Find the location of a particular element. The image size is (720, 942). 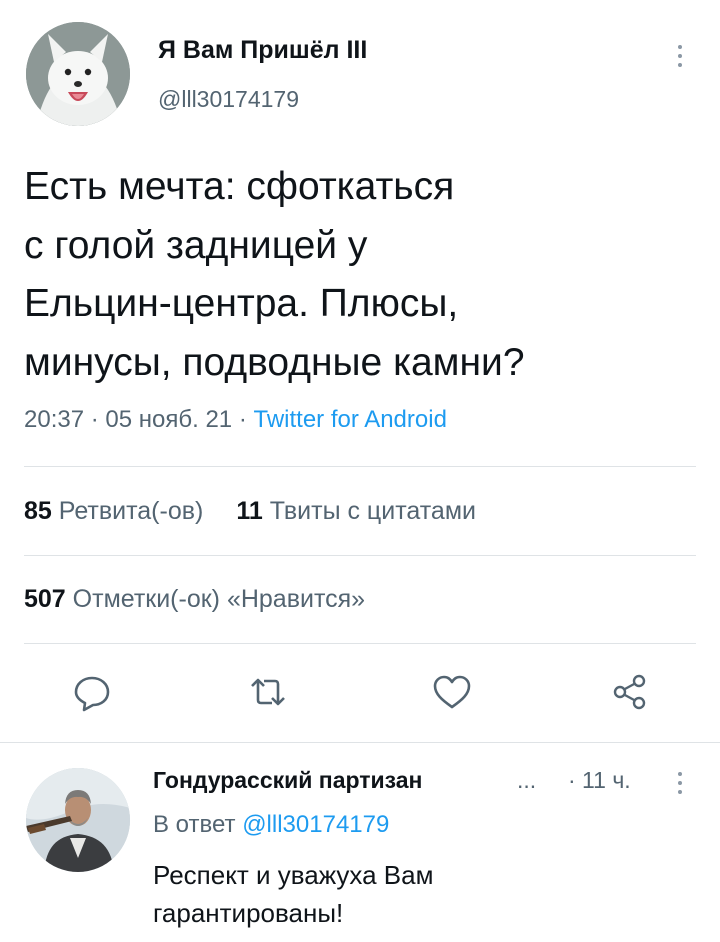

likes-stat: 507 Отметки(-ок) «Нравится» is located at coordinates (194, 599).